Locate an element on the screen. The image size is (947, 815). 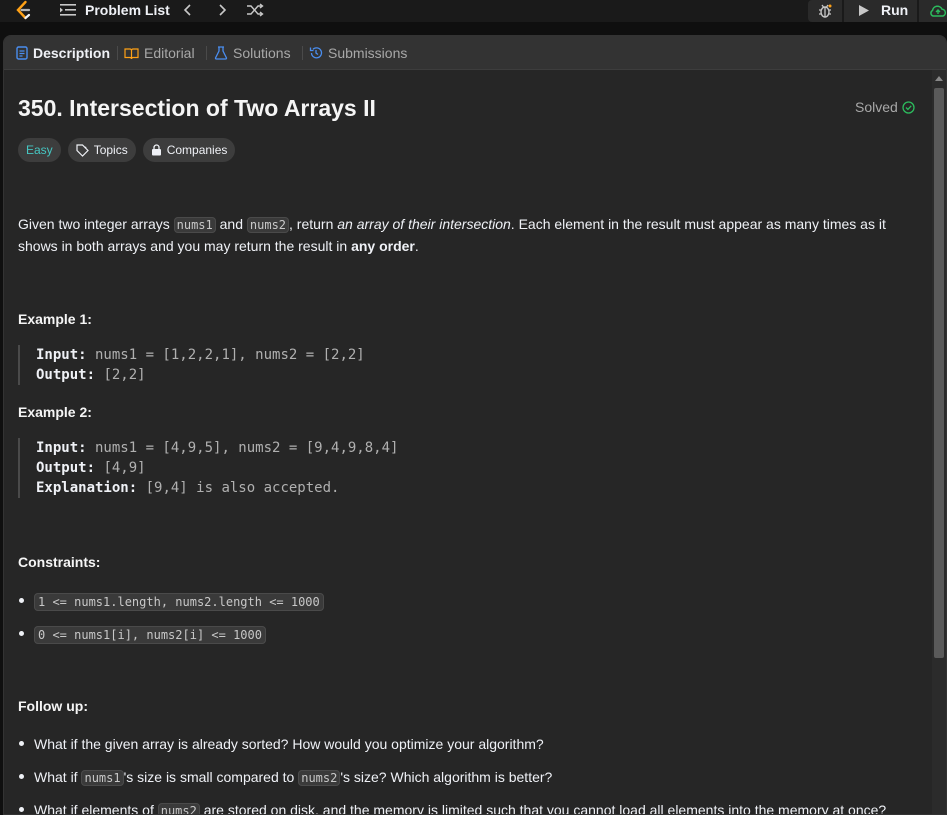
followup-text: What if elements of is located at coordinates (96, 808).